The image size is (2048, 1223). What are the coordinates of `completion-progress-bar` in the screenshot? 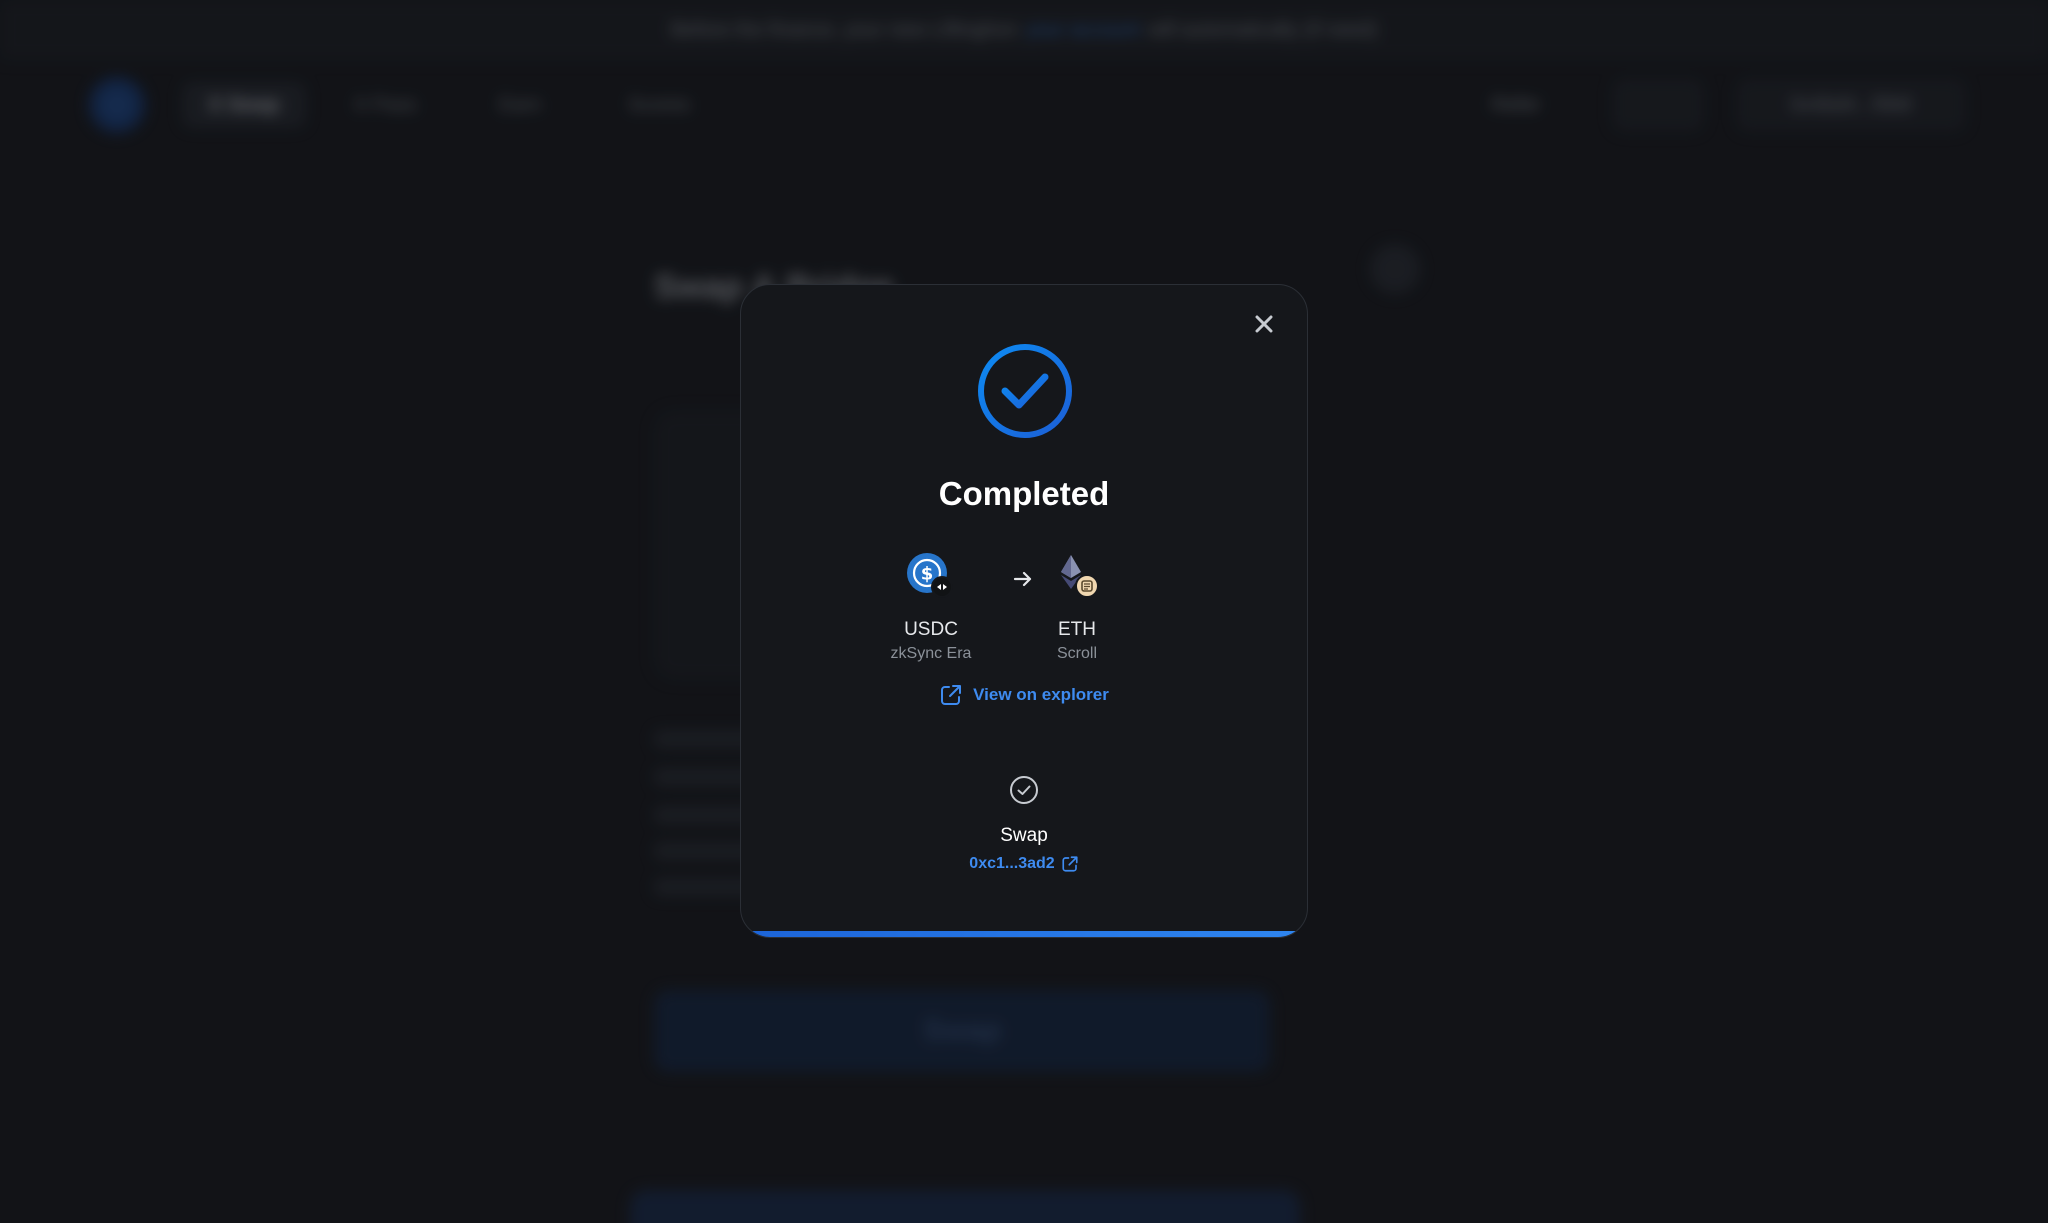 It's located at (1024, 934).